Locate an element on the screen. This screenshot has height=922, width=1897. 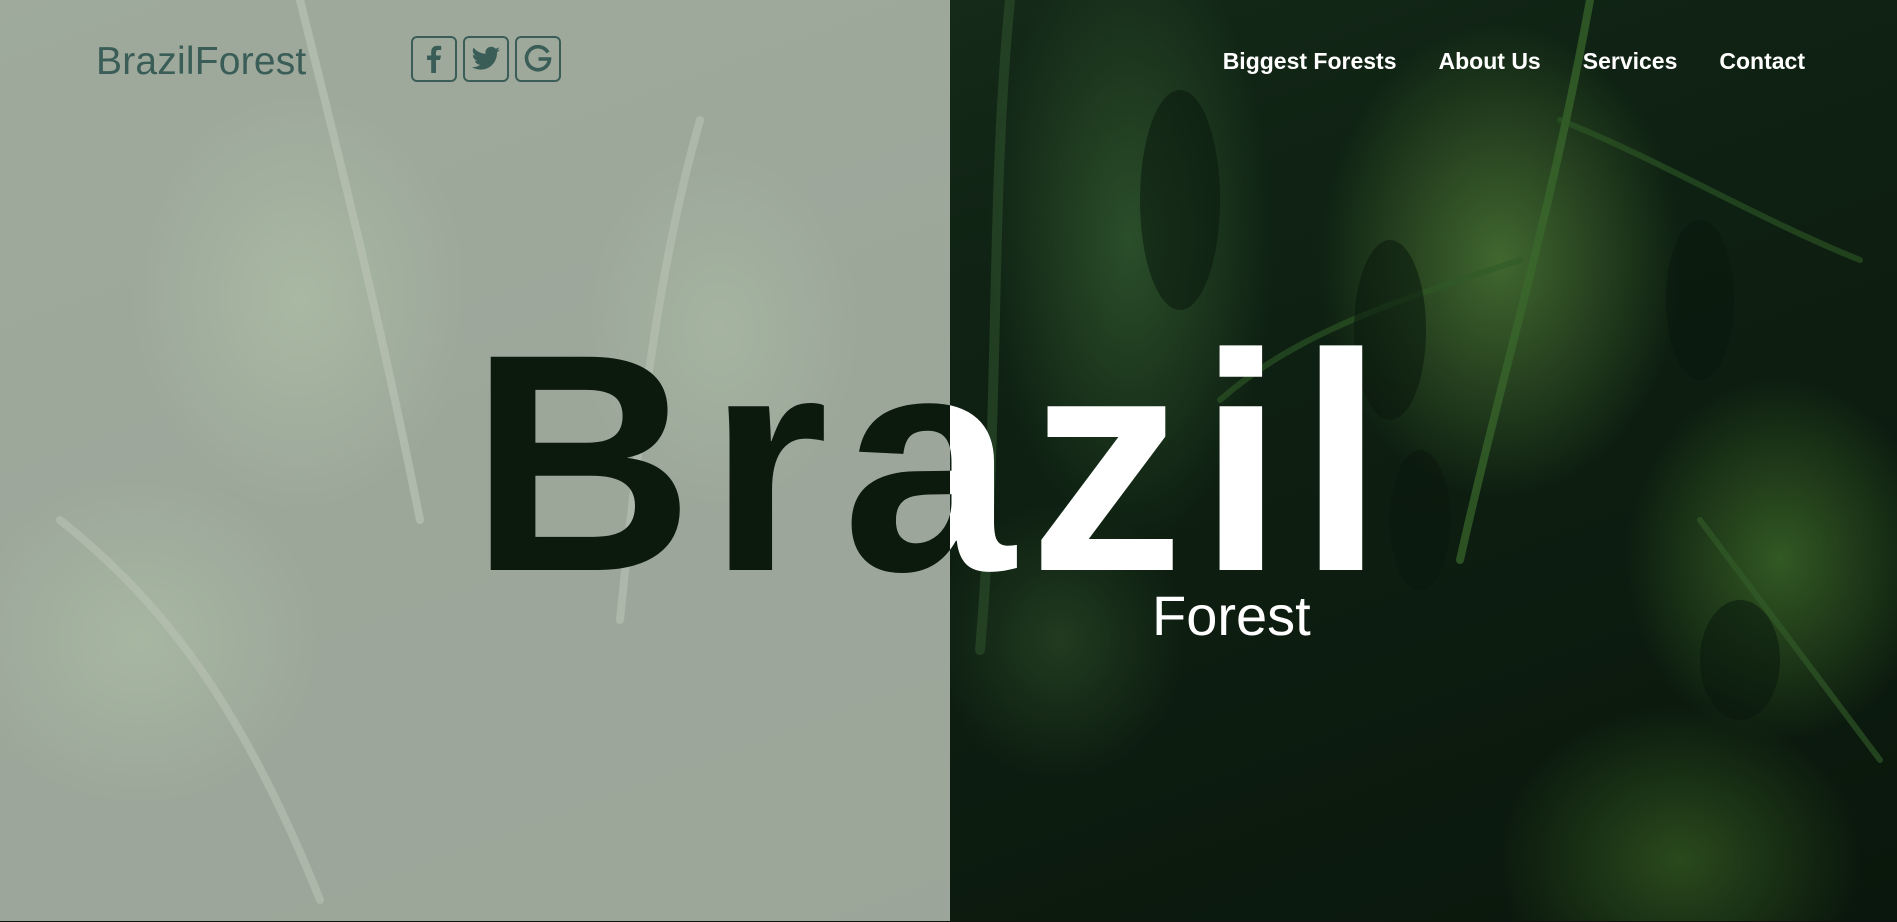
social-links is located at coordinates (486, 59).